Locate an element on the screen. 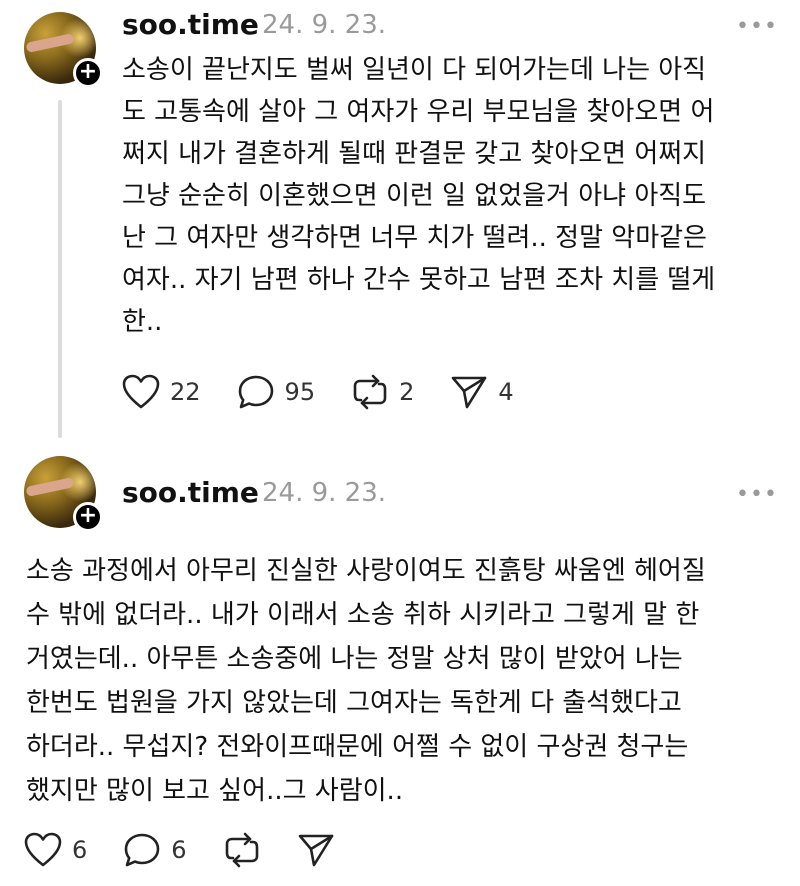 The image size is (800, 886). post-text-line: 그냥 순순히 이혼했으면 이런 일 없었을거 아냐 아직도 is located at coordinates (414, 196).